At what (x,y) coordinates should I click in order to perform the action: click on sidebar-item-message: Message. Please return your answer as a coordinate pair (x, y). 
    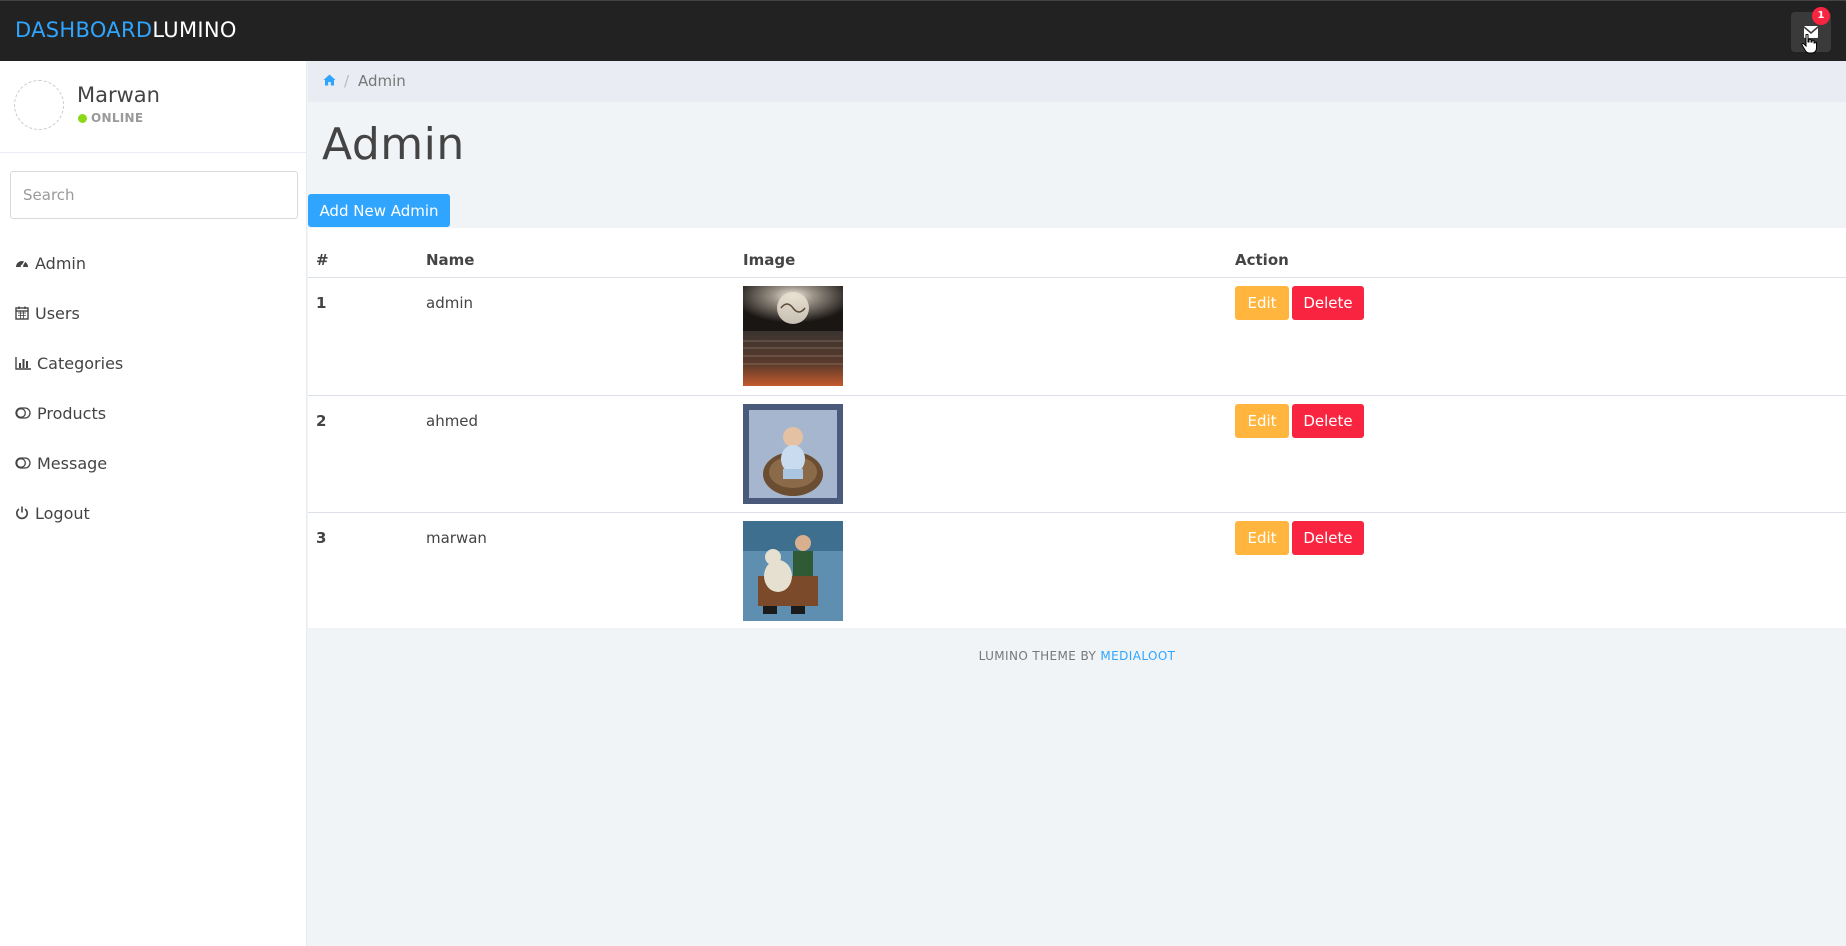
    Looking at the image, I should click on (153, 463).